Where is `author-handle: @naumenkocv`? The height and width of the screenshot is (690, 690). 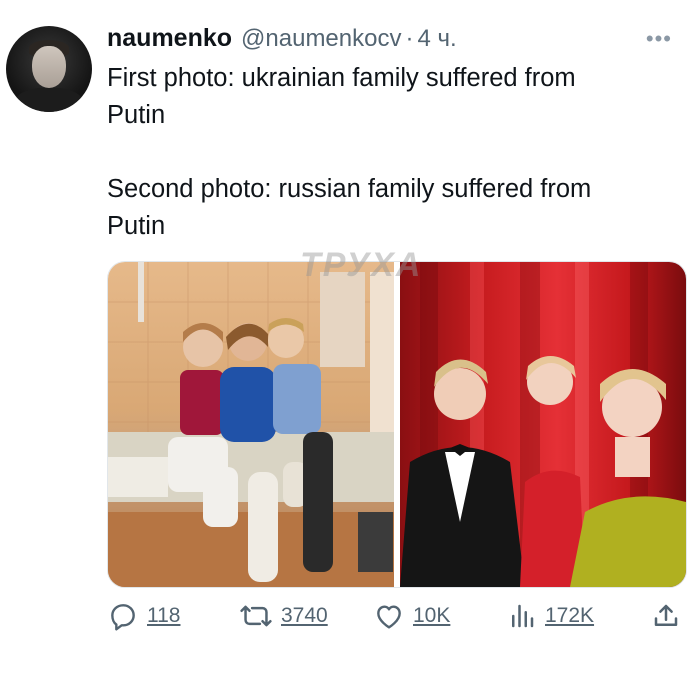 author-handle: @naumenkocv is located at coordinates (321, 39).